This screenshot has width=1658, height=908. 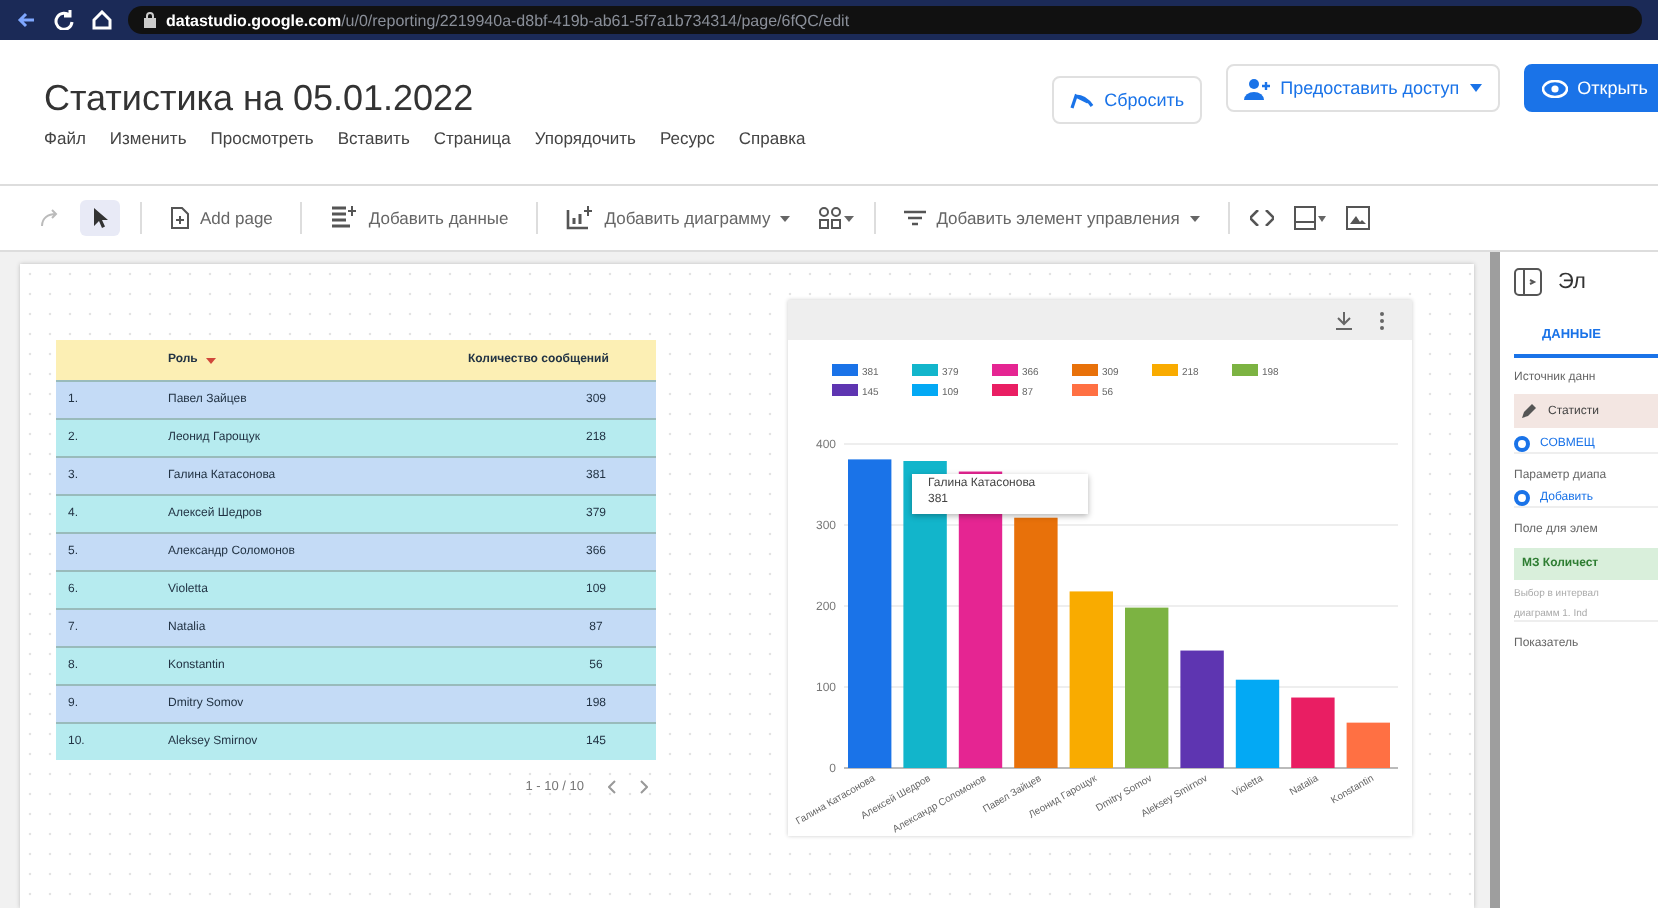 I want to click on menu-item: Вставить, so click(x=373, y=137).